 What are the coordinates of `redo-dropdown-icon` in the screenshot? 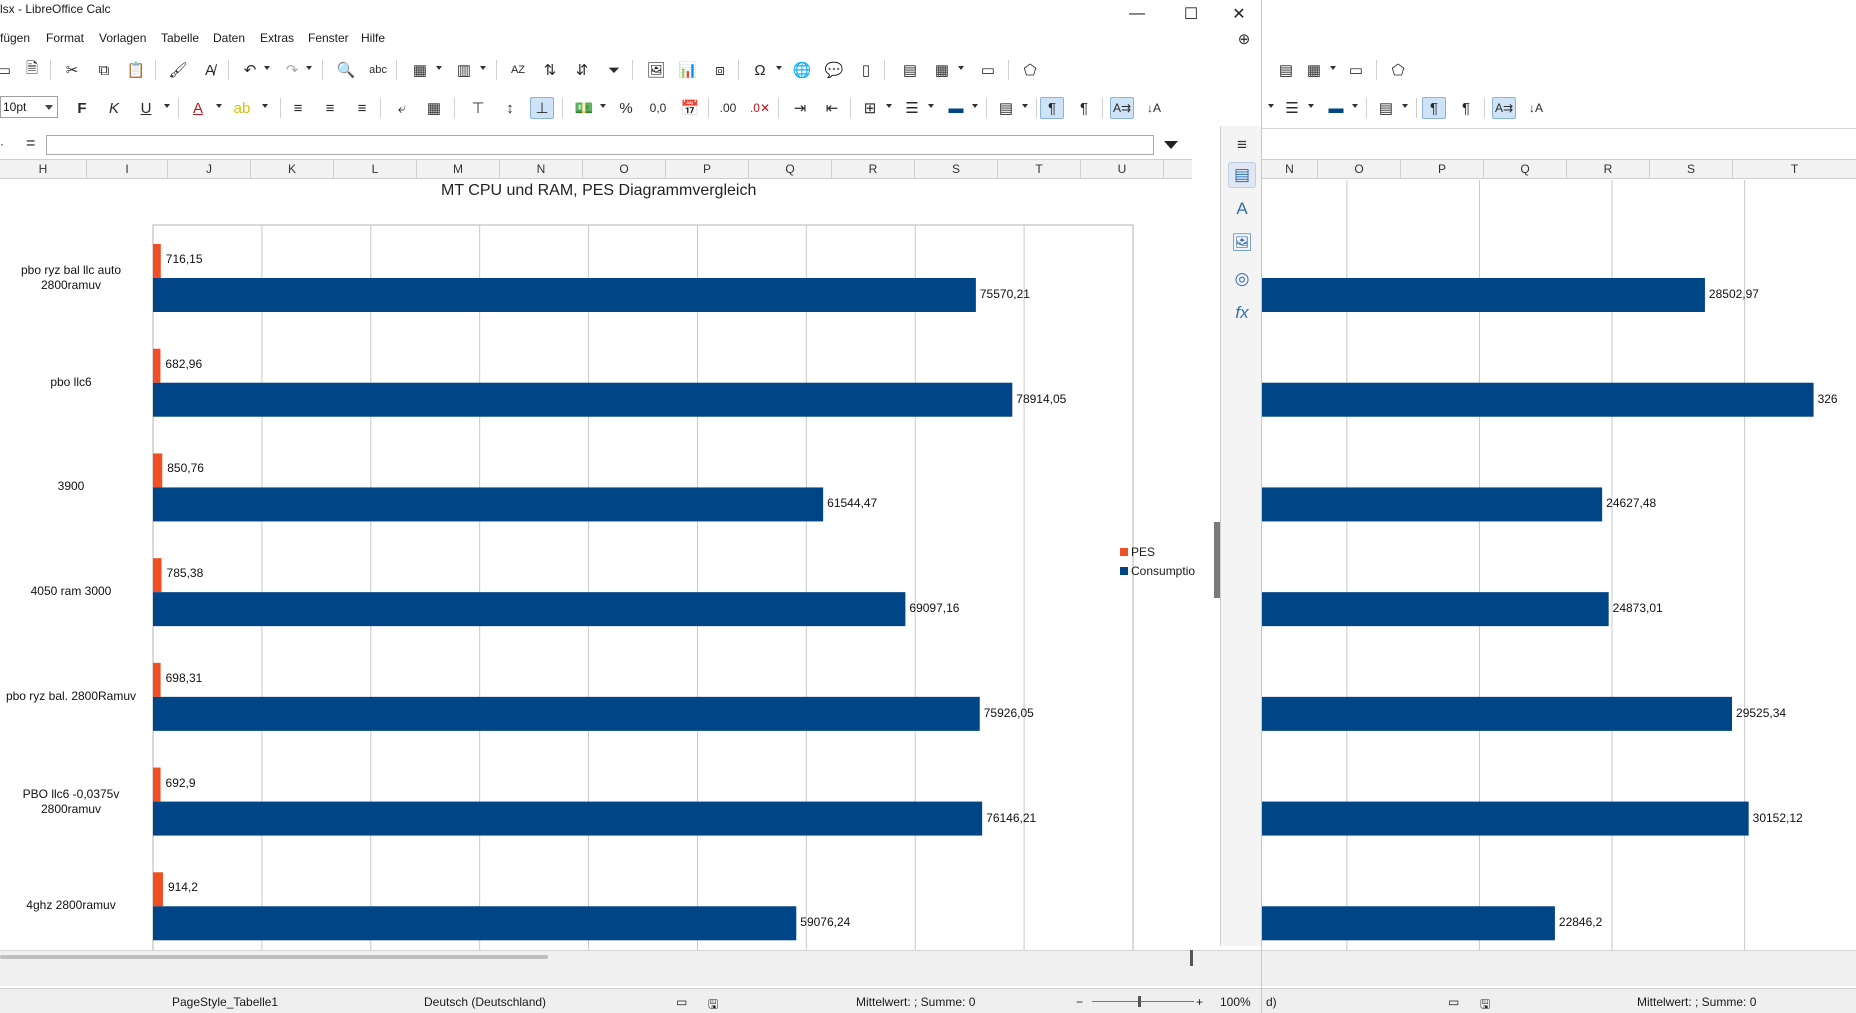 It's located at (309, 68).